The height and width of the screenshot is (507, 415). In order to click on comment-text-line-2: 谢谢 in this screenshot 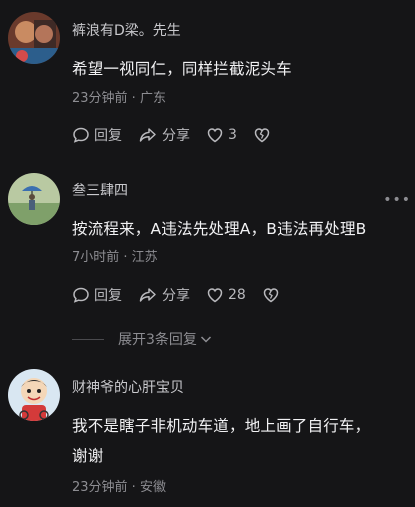, I will do `click(88, 456)`.